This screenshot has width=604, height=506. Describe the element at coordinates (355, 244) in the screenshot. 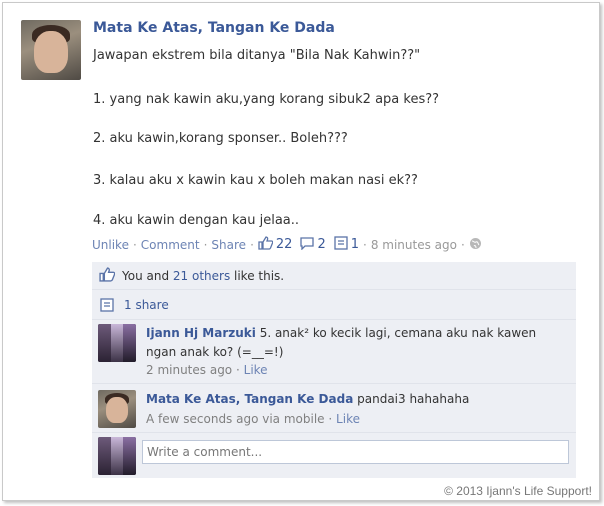

I see `shares-count: 1` at that location.